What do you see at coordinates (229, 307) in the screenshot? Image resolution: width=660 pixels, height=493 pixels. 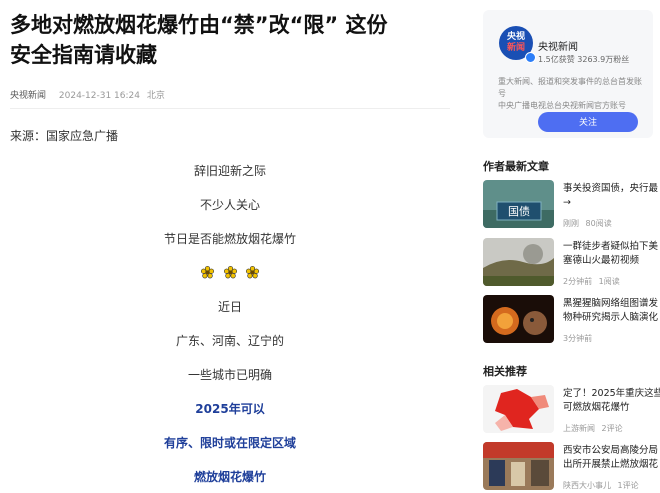 I see `body-line: 近日` at bounding box center [229, 307].